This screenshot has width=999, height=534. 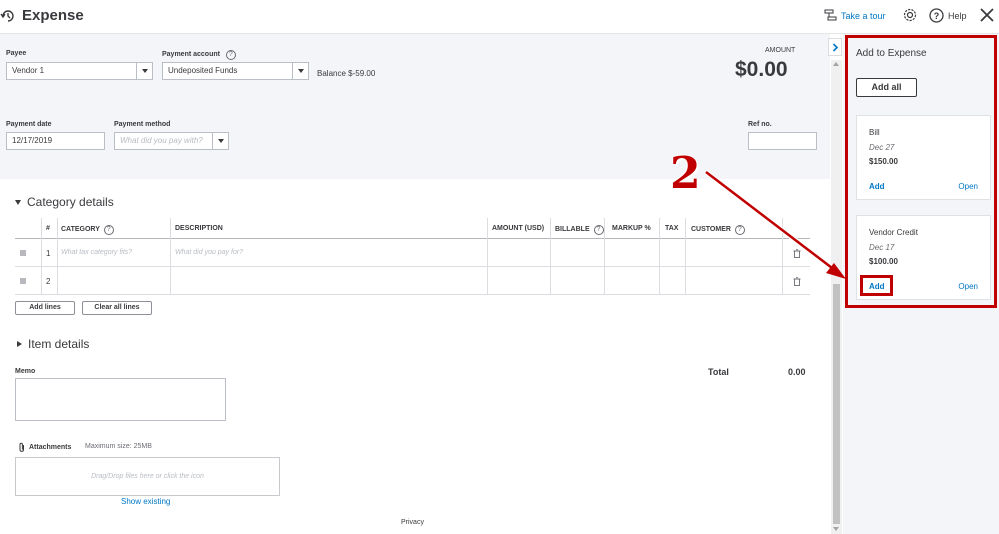 What do you see at coordinates (21, 447) in the screenshot?
I see `paperclip-icon` at bounding box center [21, 447].